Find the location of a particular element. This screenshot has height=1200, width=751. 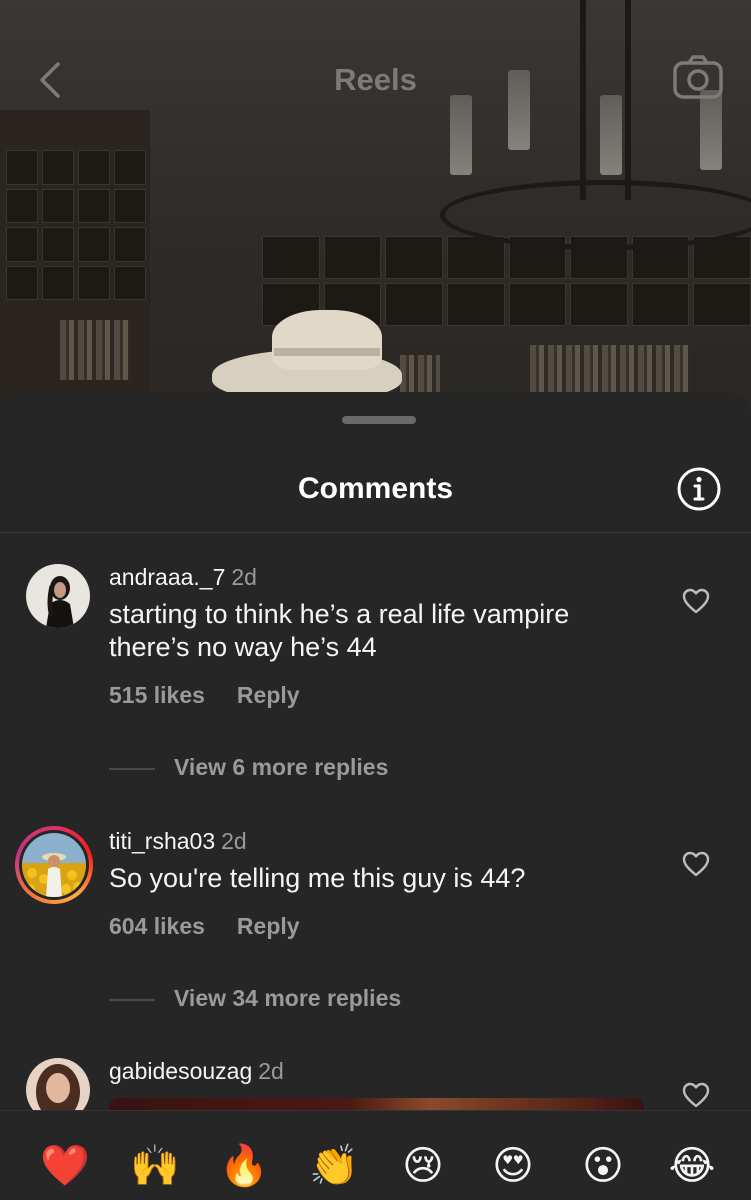

page-title: Reels is located at coordinates (375, 79).